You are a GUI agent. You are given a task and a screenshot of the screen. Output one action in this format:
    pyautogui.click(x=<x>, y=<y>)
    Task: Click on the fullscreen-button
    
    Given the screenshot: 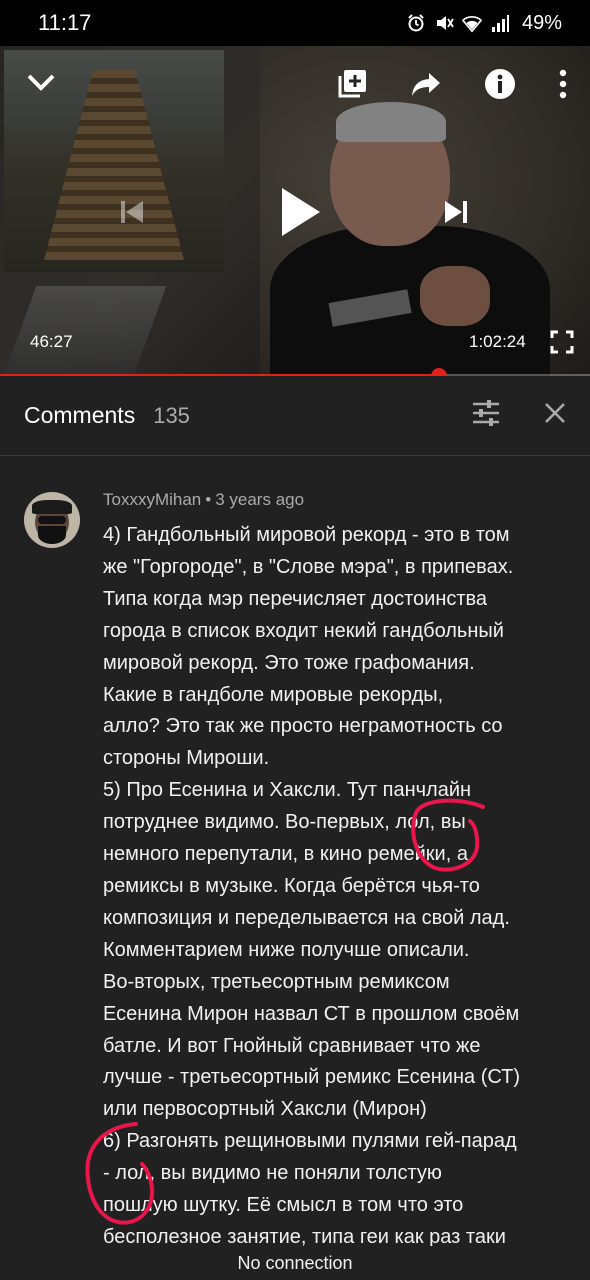 What is the action you would take?
    pyautogui.click(x=562, y=342)
    